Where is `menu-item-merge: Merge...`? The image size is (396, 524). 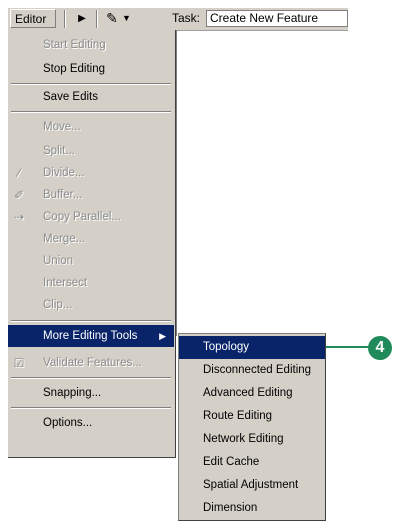
menu-item-merge: Merge... is located at coordinates (91, 239).